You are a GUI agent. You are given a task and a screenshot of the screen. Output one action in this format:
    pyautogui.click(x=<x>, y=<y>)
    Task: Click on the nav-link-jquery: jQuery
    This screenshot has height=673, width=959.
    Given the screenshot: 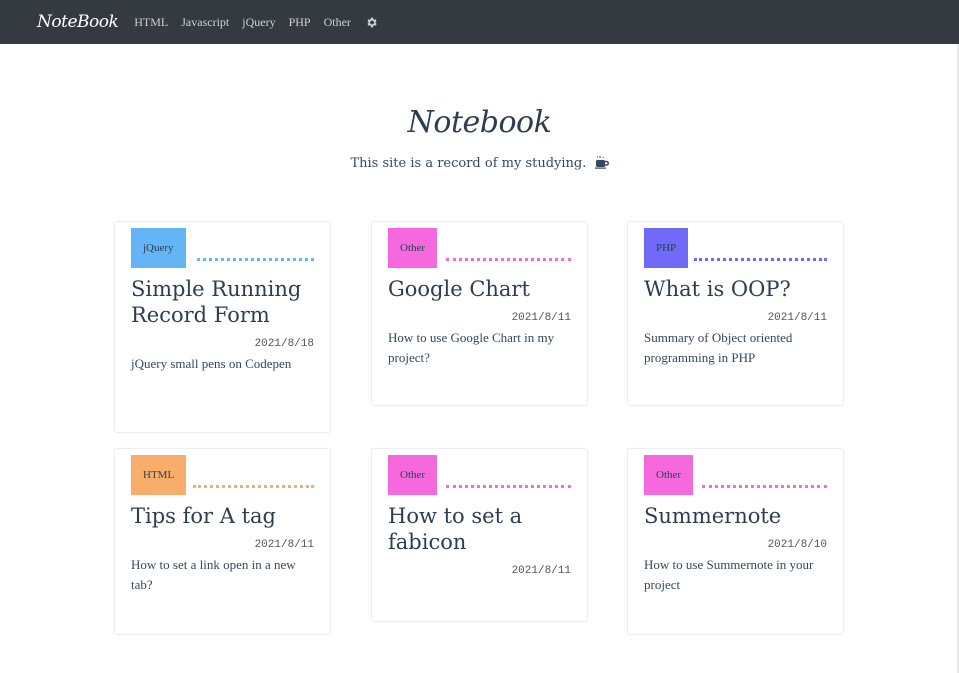 What is the action you would take?
    pyautogui.click(x=258, y=22)
    